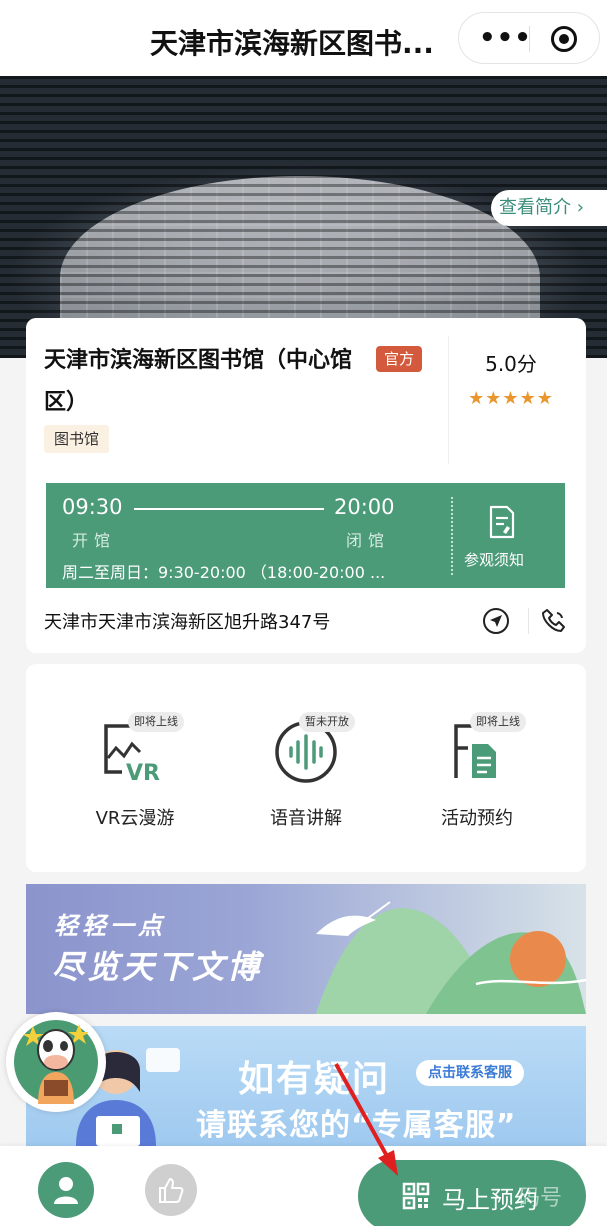  What do you see at coordinates (187, 622) in the screenshot?
I see `address-text: 天津市天津市滨海新区旭升路347号` at bounding box center [187, 622].